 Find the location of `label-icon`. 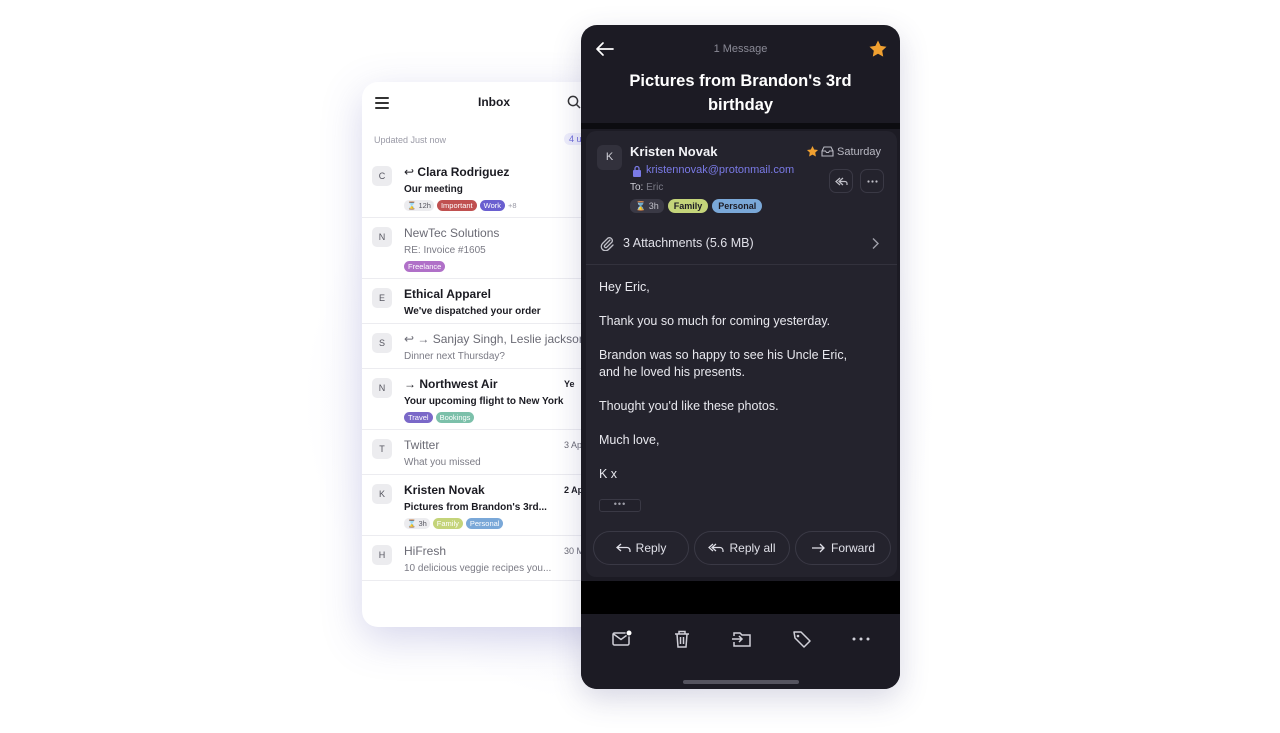

label-icon is located at coordinates (802, 639).